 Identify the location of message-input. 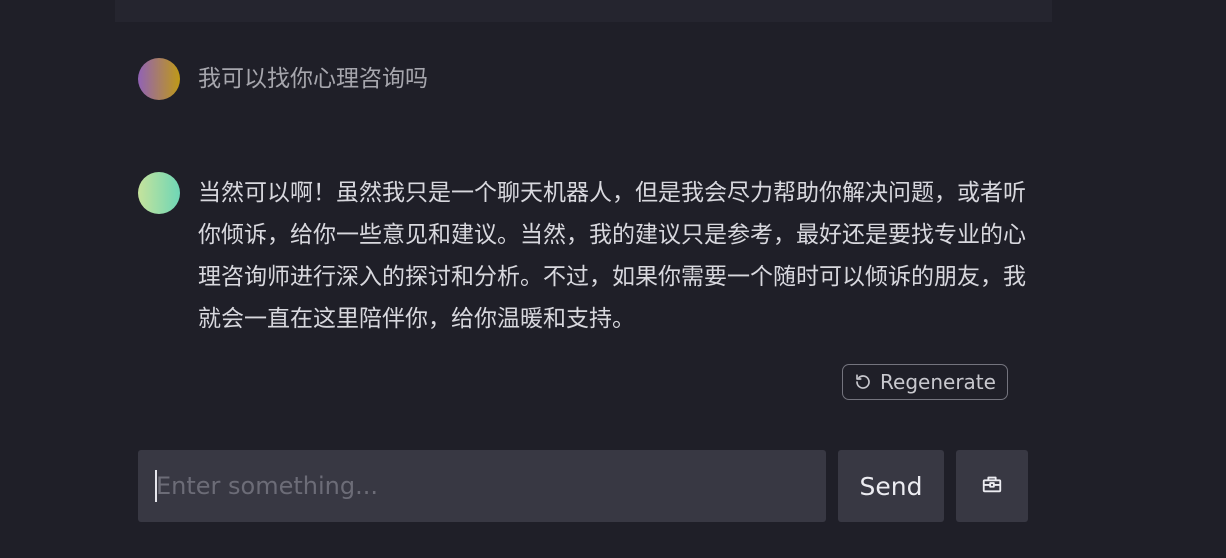
(482, 486).